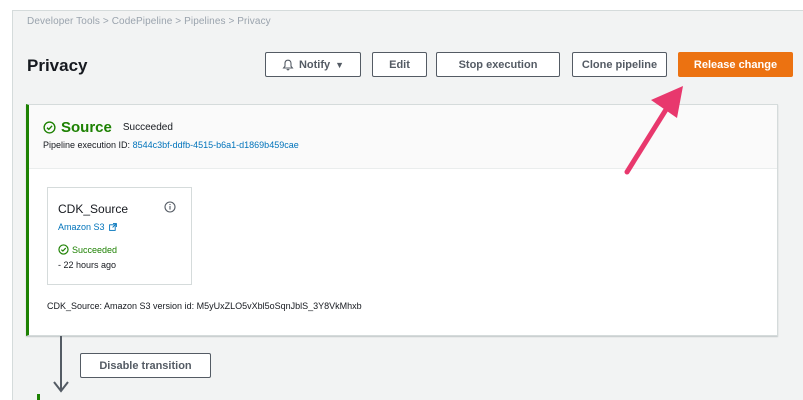  What do you see at coordinates (81, 227) in the screenshot?
I see `provider-label: Amazon S3` at bounding box center [81, 227].